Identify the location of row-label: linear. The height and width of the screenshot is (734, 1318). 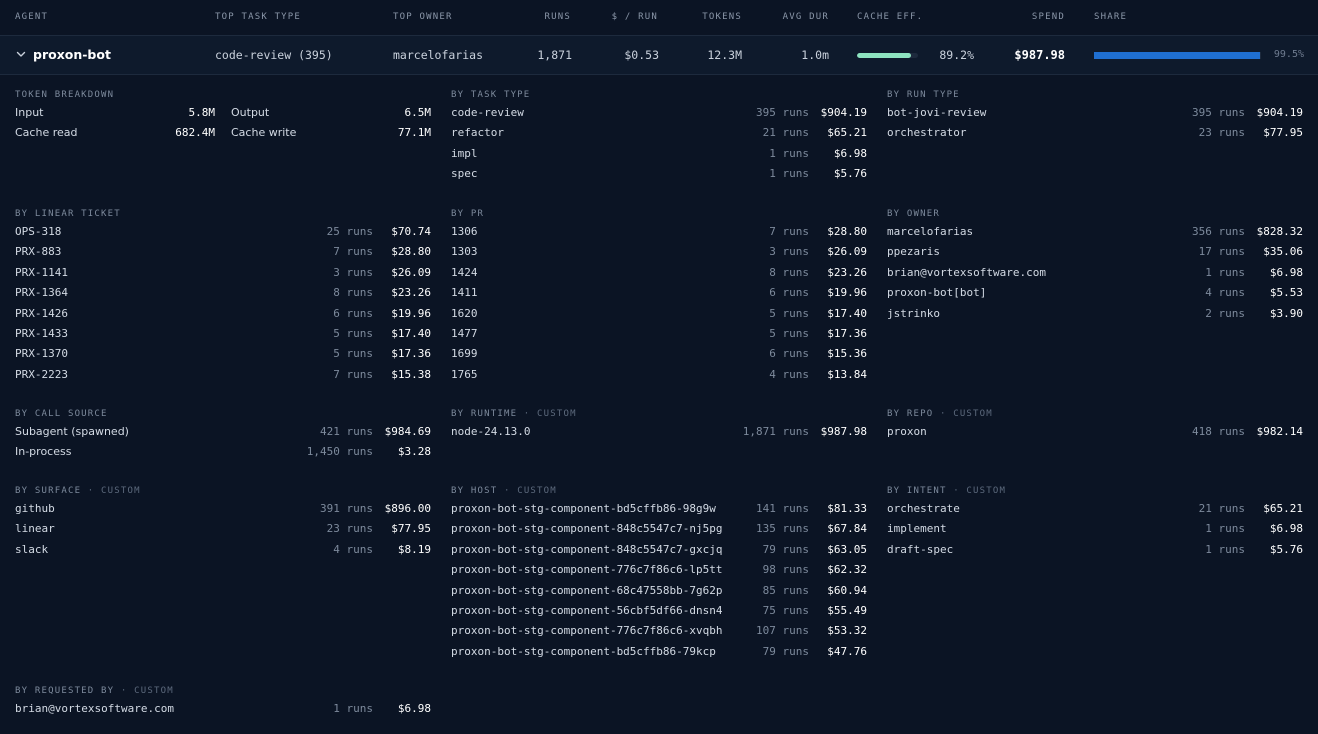
(35, 529).